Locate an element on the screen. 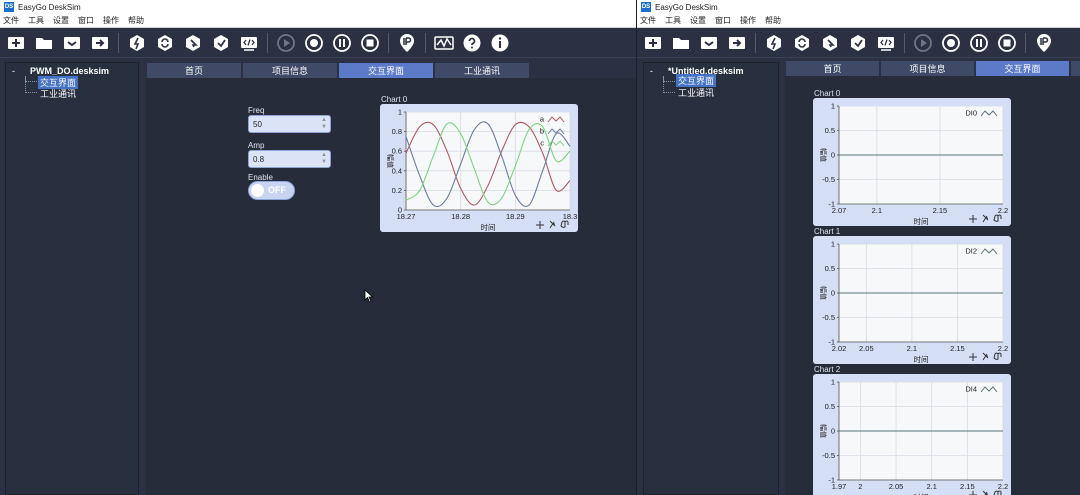  tab-industrial-comm: 工业通讯 is located at coordinates (482, 70).